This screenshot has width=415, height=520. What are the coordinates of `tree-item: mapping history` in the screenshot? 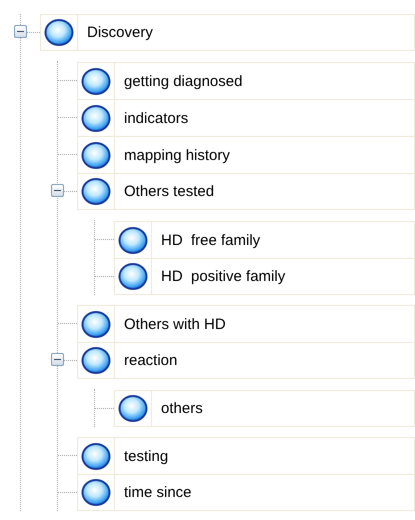 It's located at (246, 154).